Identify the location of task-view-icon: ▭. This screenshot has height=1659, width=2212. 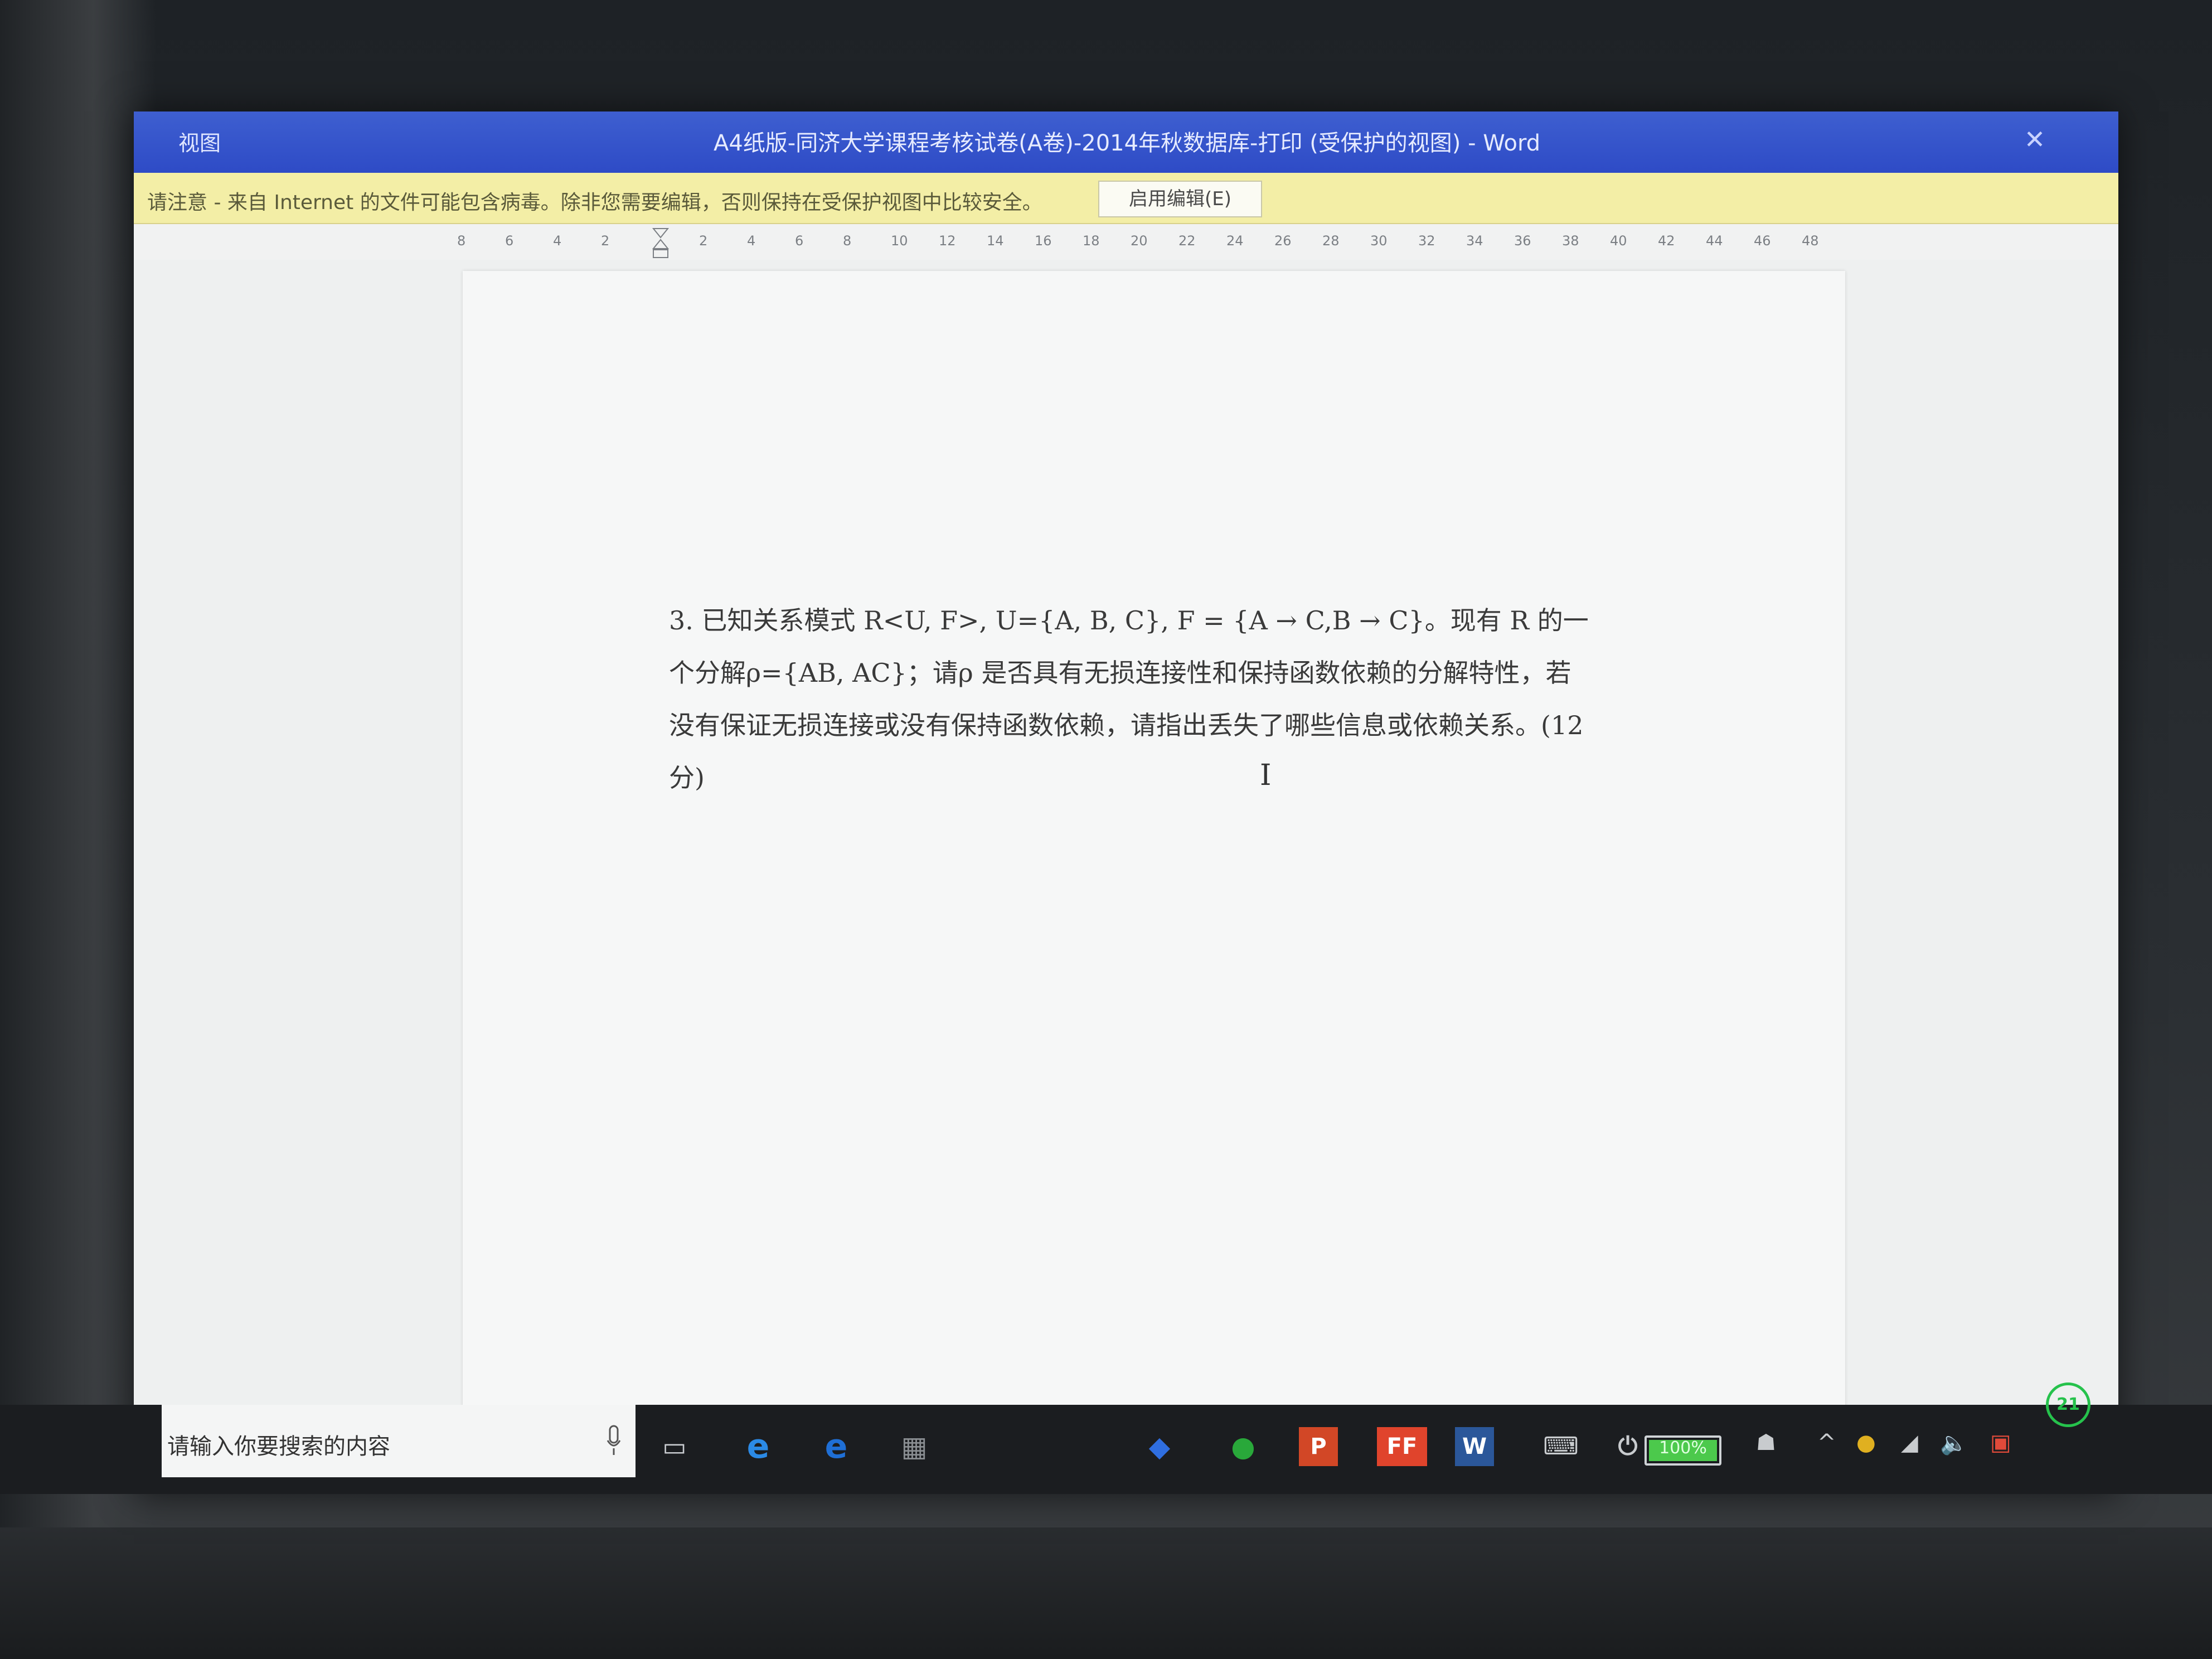
(674, 1446).